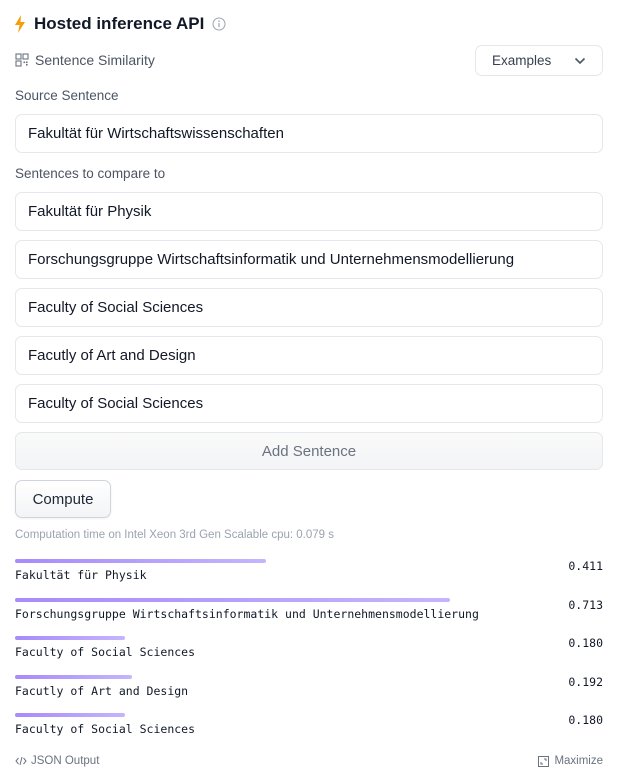 The image size is (633, 783). I want to click on json-output-link: JSON Output, so click(57, 761).